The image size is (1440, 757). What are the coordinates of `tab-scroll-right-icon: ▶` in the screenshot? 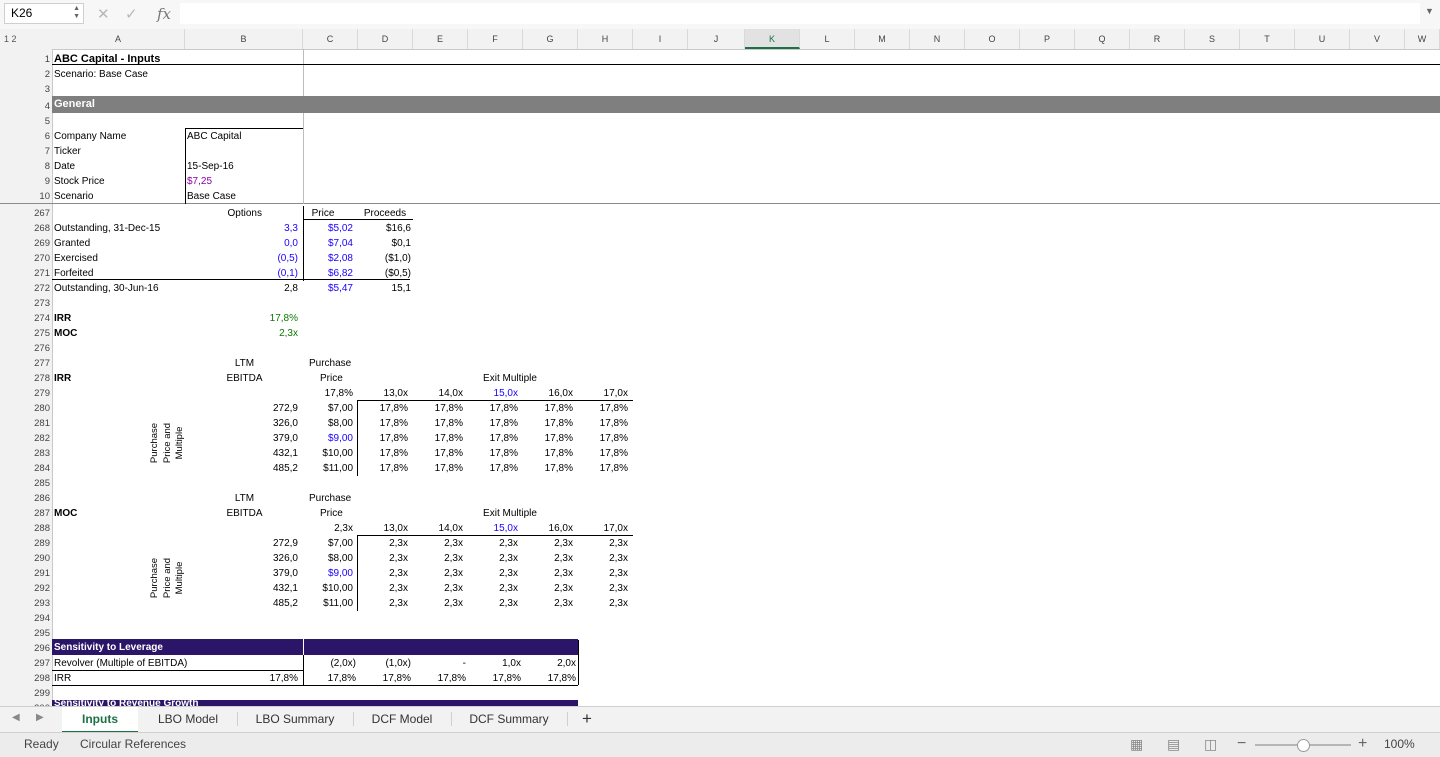 It's located at (40, 717).